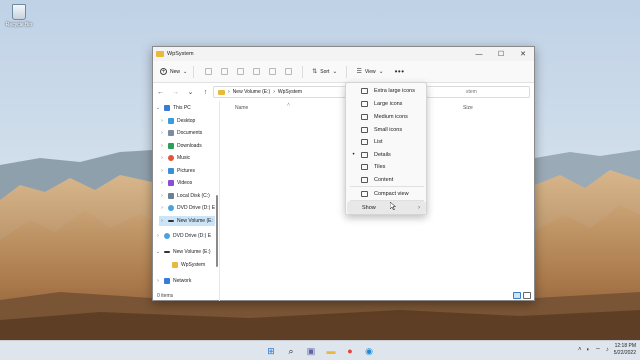  Describe the element at coordinates (192, 252) in the screenshot. I see `sidebar-item-label: New Volume (E:)` at that location.